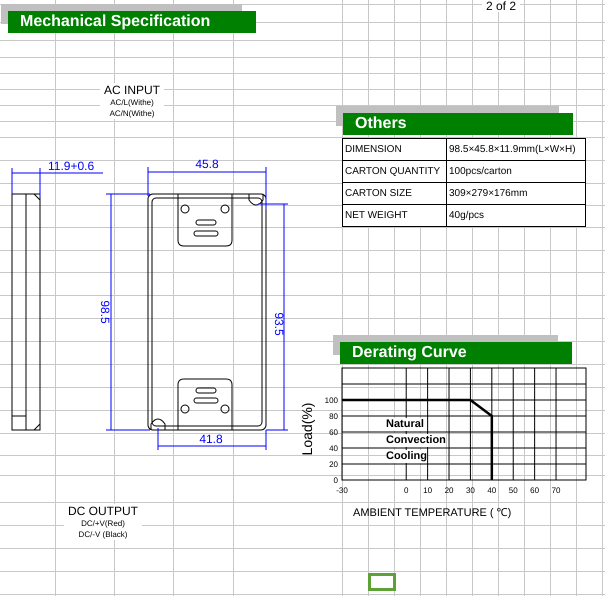 The image size is (605, 596). Describe the element at coordinates (307, 429) in the screenshot. I see `axis-title: Load(%)` at that location.